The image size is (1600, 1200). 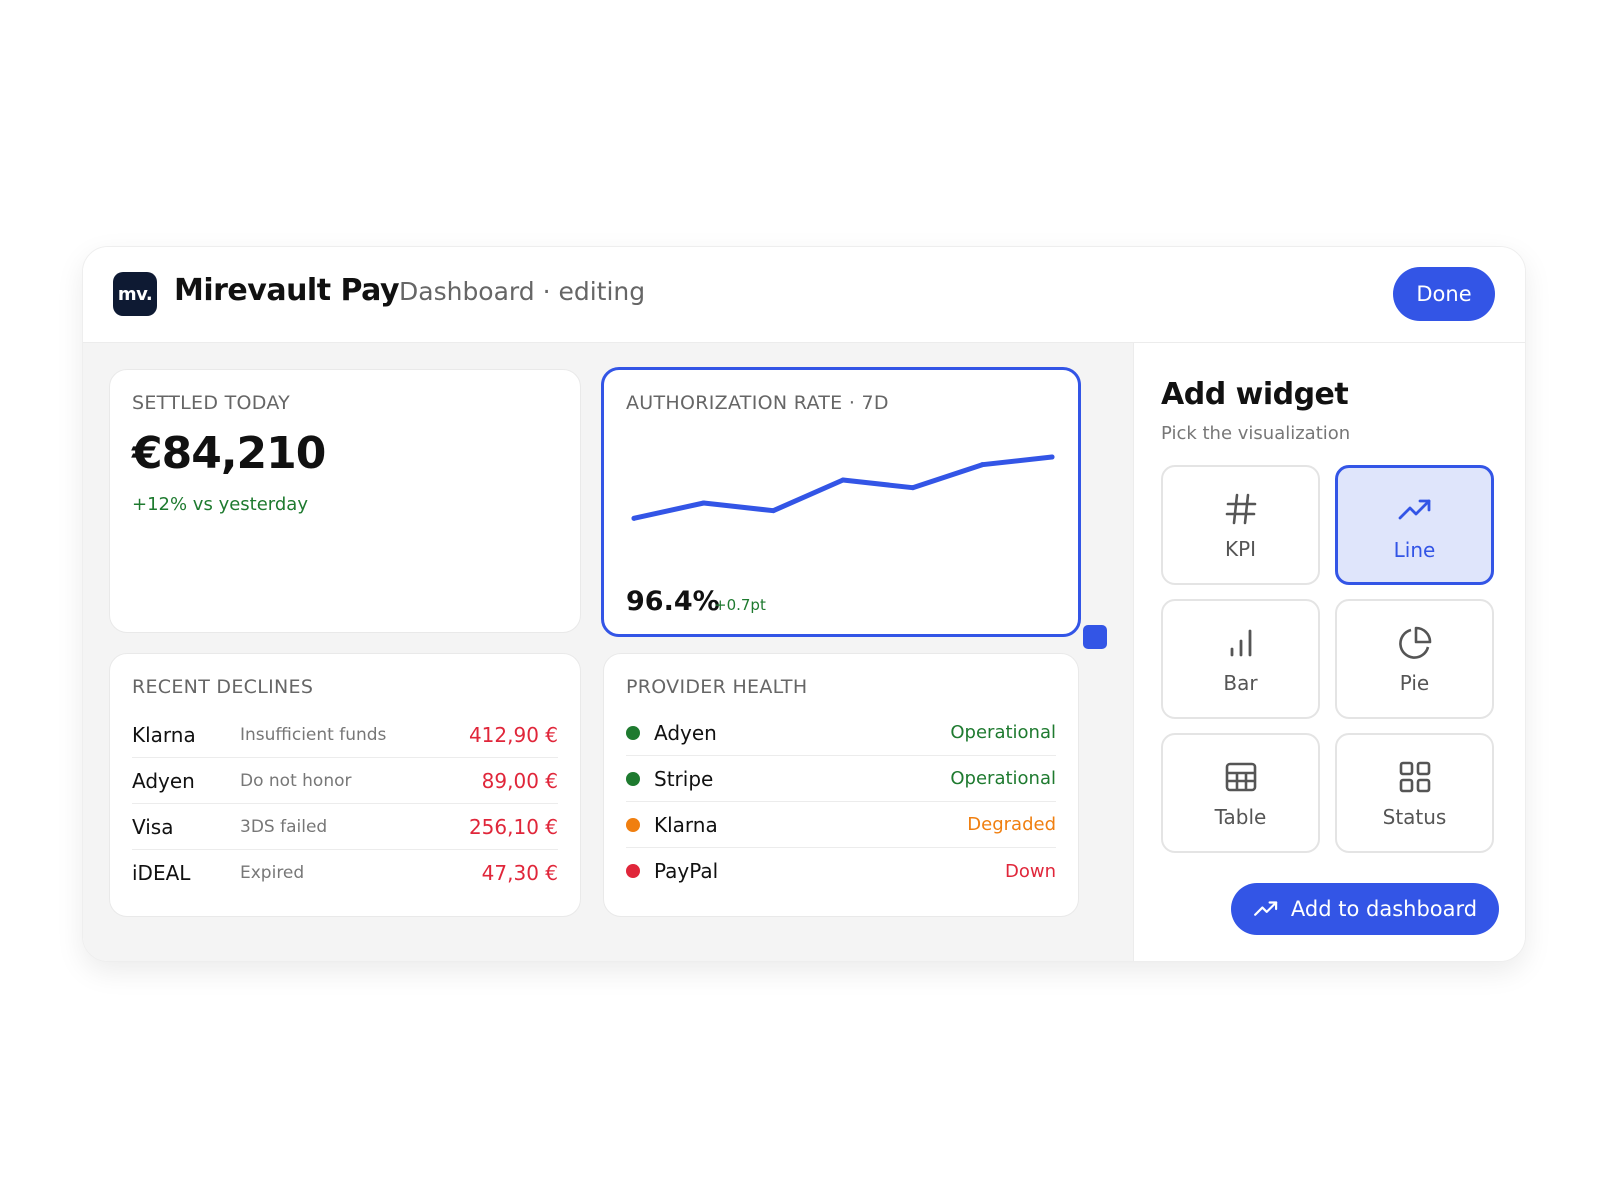 I want to click on provider-name: Stripe, so click(x=684, y=778).